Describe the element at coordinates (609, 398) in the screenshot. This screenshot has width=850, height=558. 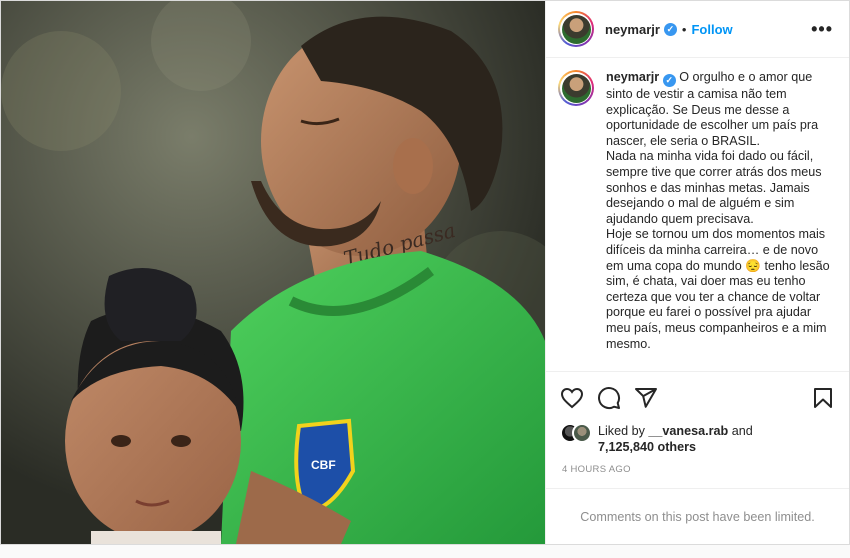
I see `comment-icon` at that location.